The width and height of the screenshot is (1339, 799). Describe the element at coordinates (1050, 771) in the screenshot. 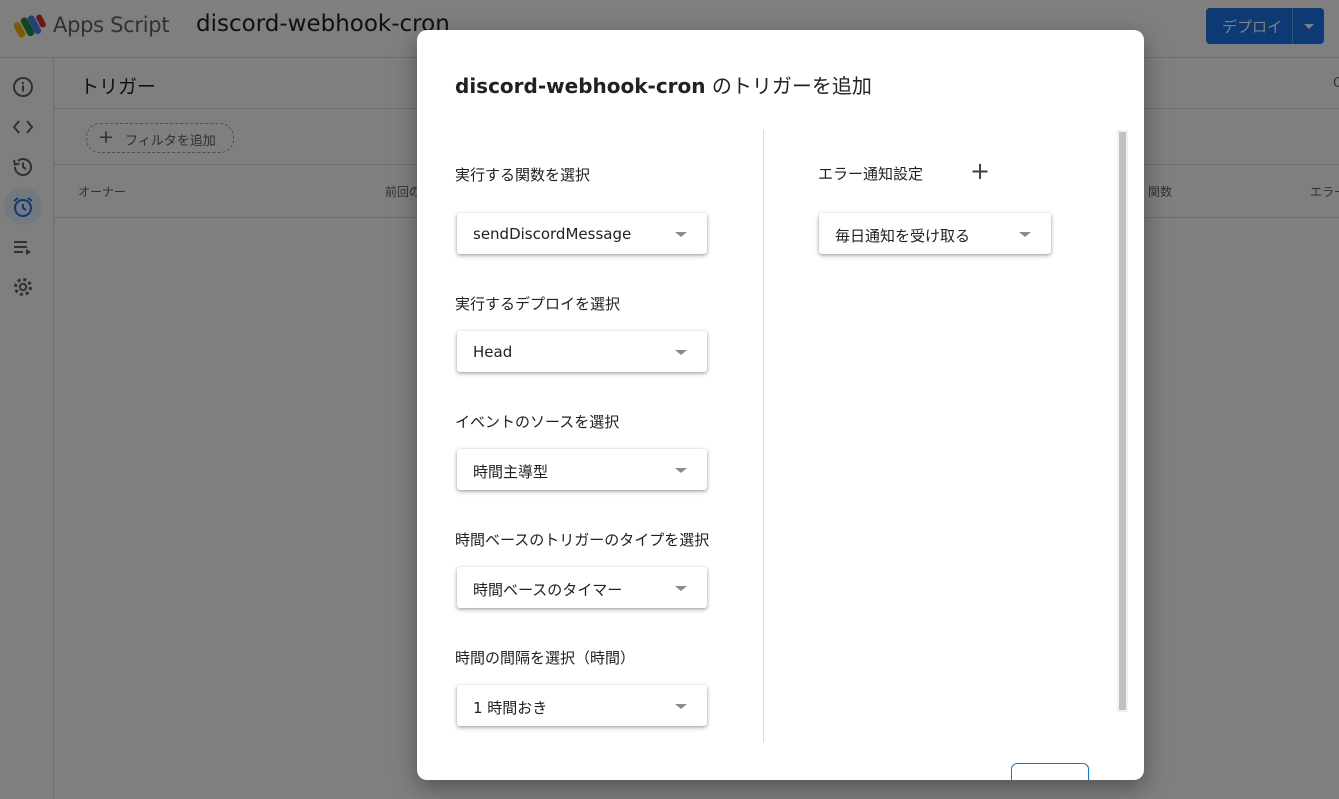

I see `save-button` at that location.